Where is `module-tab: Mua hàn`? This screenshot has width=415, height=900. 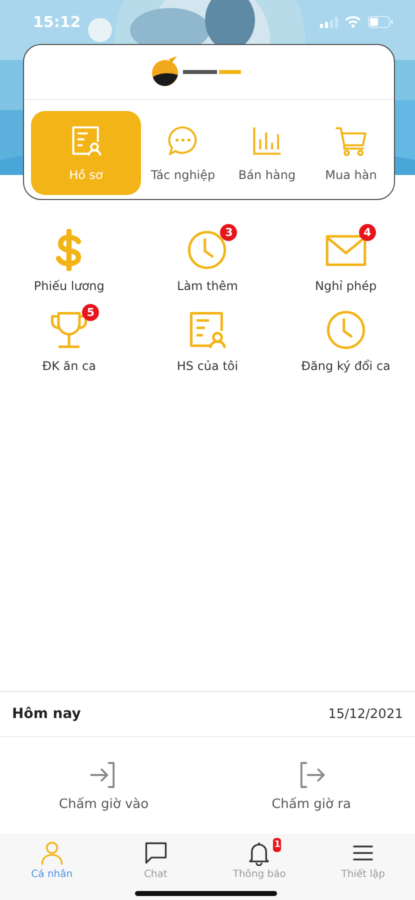 module-tab: Mua hàn is located at coordinates (351, 153).